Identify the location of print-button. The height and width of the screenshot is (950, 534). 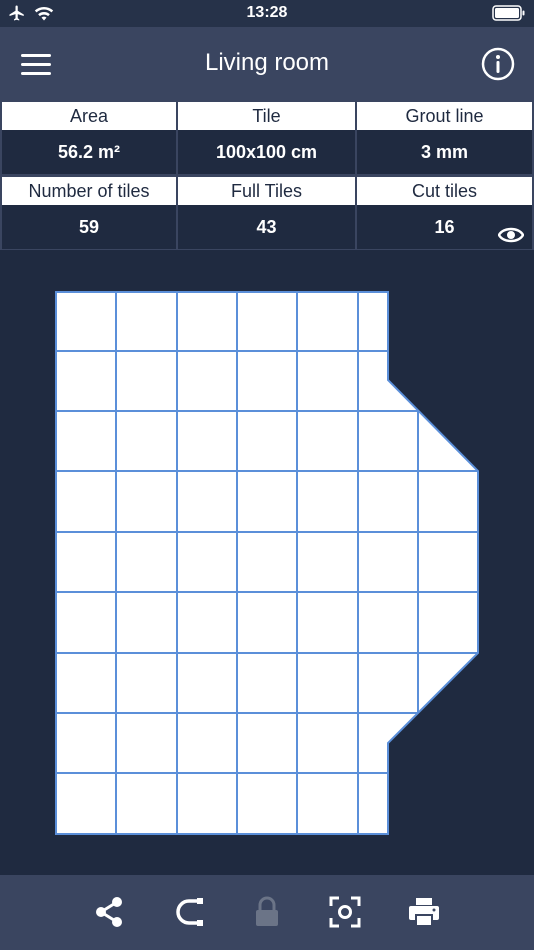
(424, 912).